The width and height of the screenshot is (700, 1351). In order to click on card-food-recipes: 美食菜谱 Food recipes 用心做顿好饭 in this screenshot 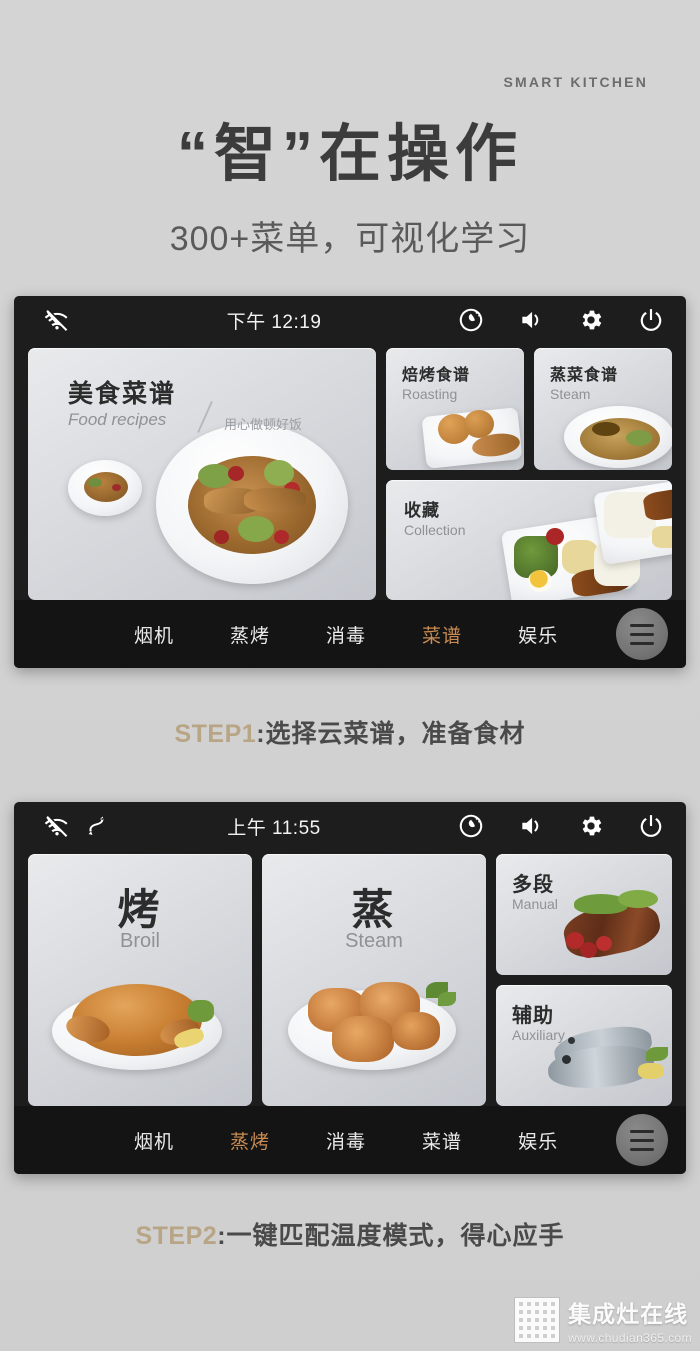, I will do `click(202, 474)`.